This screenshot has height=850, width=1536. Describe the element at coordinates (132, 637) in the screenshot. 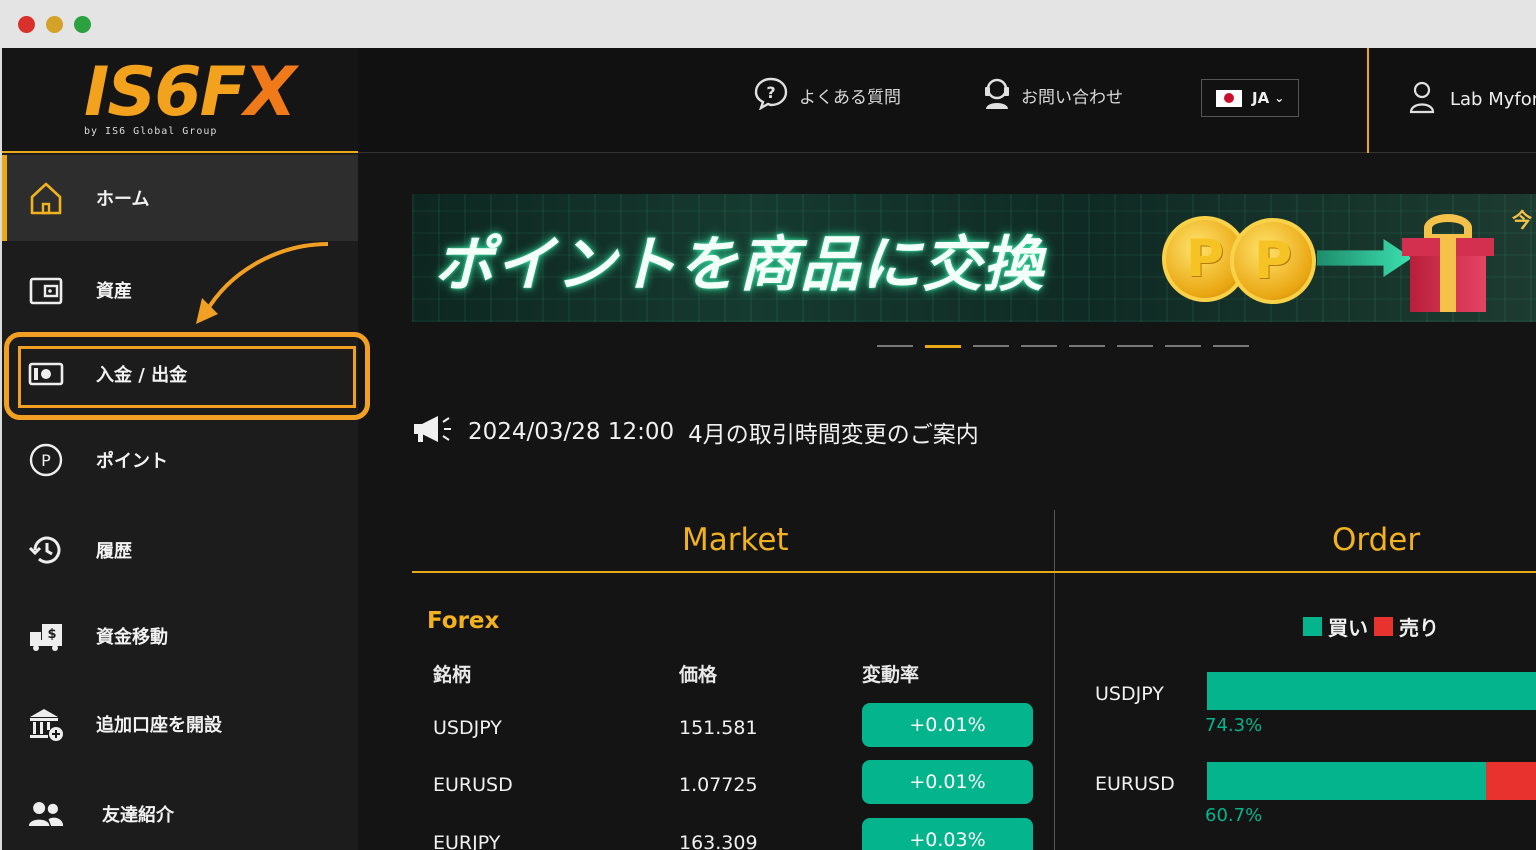

I see `sidebar-item-label: 資金移動` at that location.